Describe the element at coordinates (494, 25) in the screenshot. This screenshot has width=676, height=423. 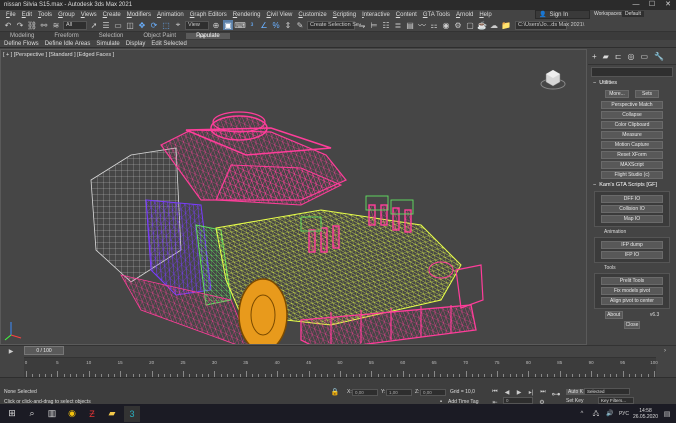
I see `render-cloud-icon: ☁` at that location.